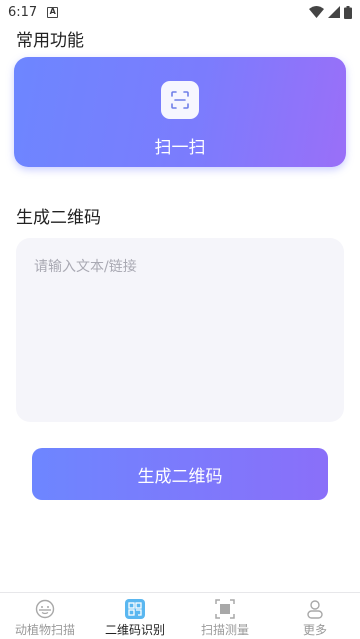 This screenshot has height=639, width=360. Describe the element at coordinates (53, 12) in the screenshot. I see `notification-icon: A` at that location.